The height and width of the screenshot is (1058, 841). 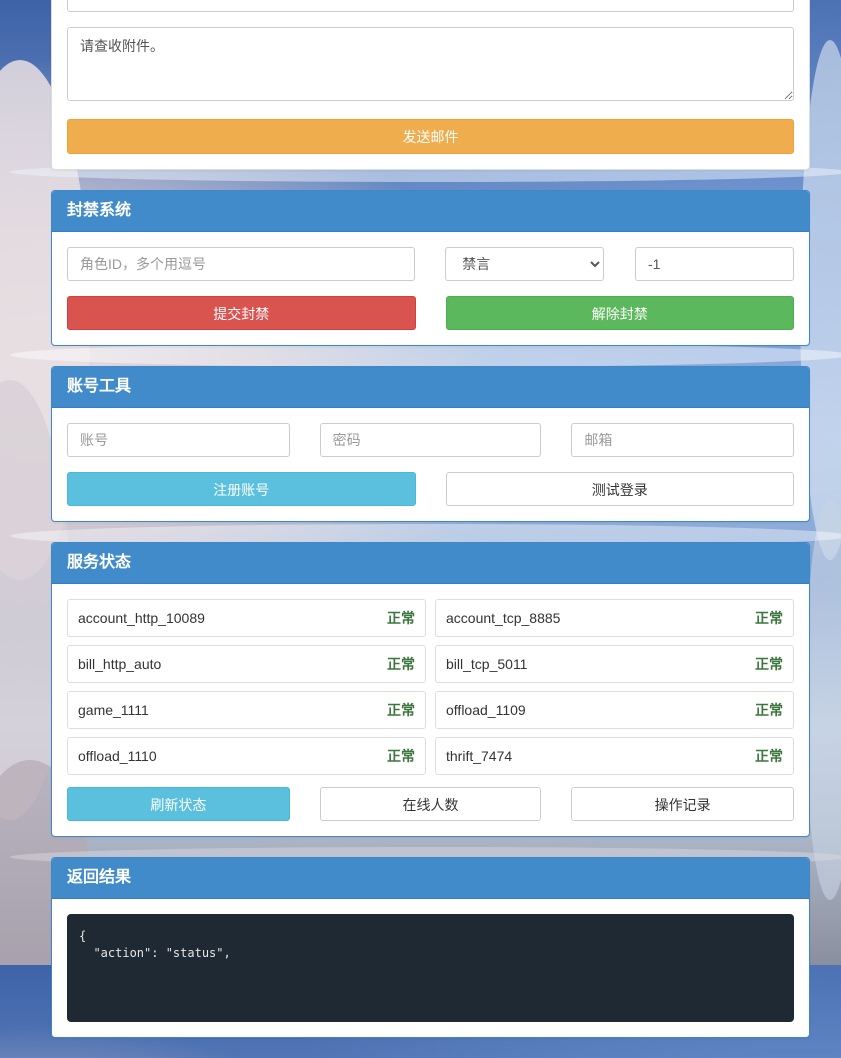 What do you see at coordinates (524, 264) in the screenshot?
I see `ban-type-select: 禁言` at bounding box center [524, 264].